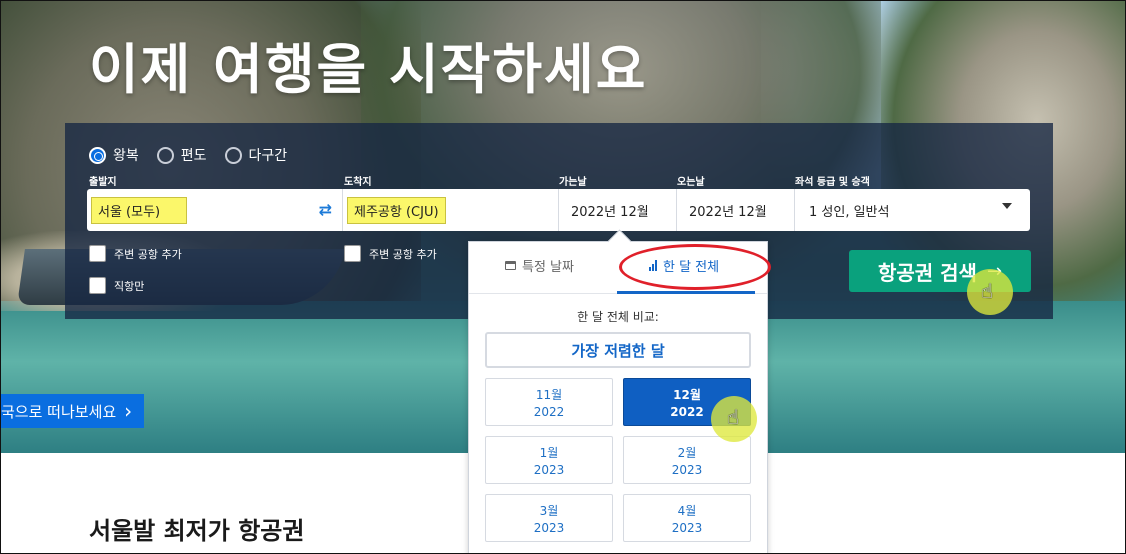 This screenshot has width=1126, height=554. I want to click on trip-type-roundtrip: 왕복, so click(114, 155).